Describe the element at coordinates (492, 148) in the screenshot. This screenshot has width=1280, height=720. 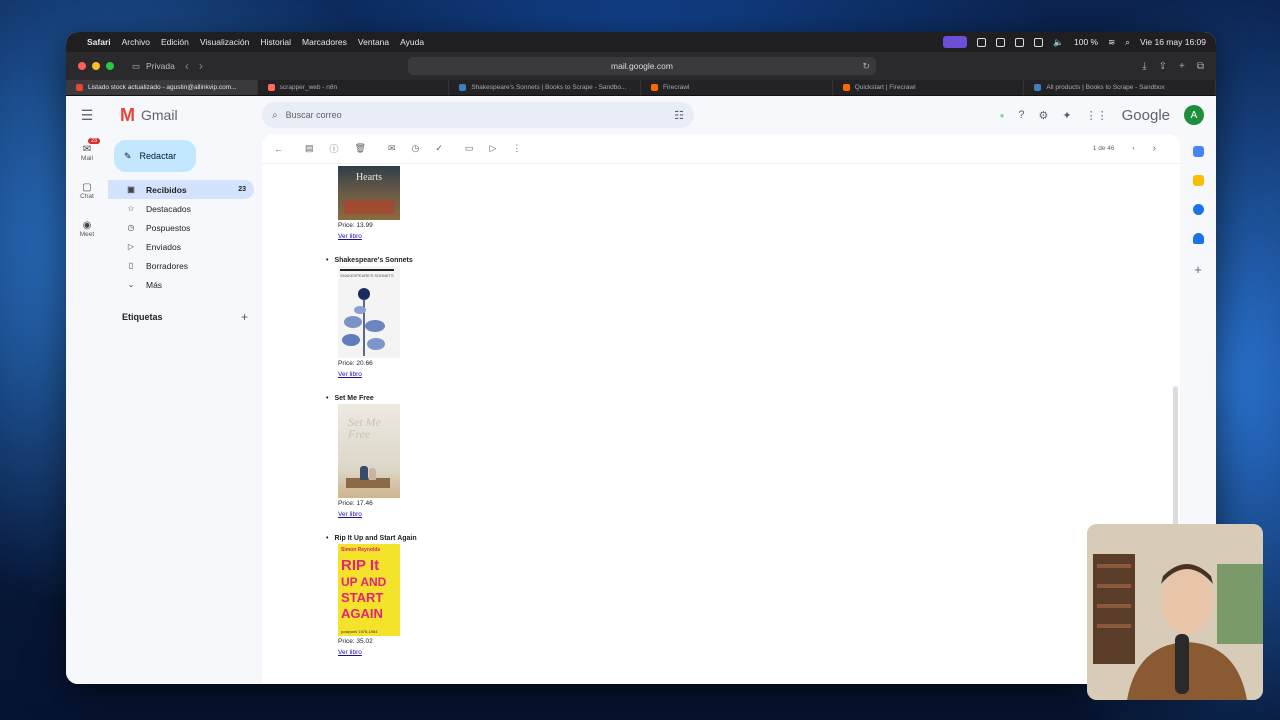
I see `label-icon: ▷` at that location.